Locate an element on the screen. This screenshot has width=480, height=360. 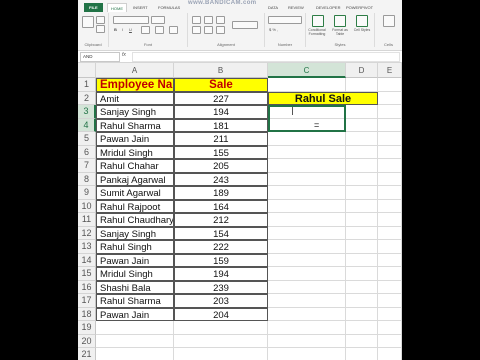
sale-cell: 154 is located at coordinates (221, 233).